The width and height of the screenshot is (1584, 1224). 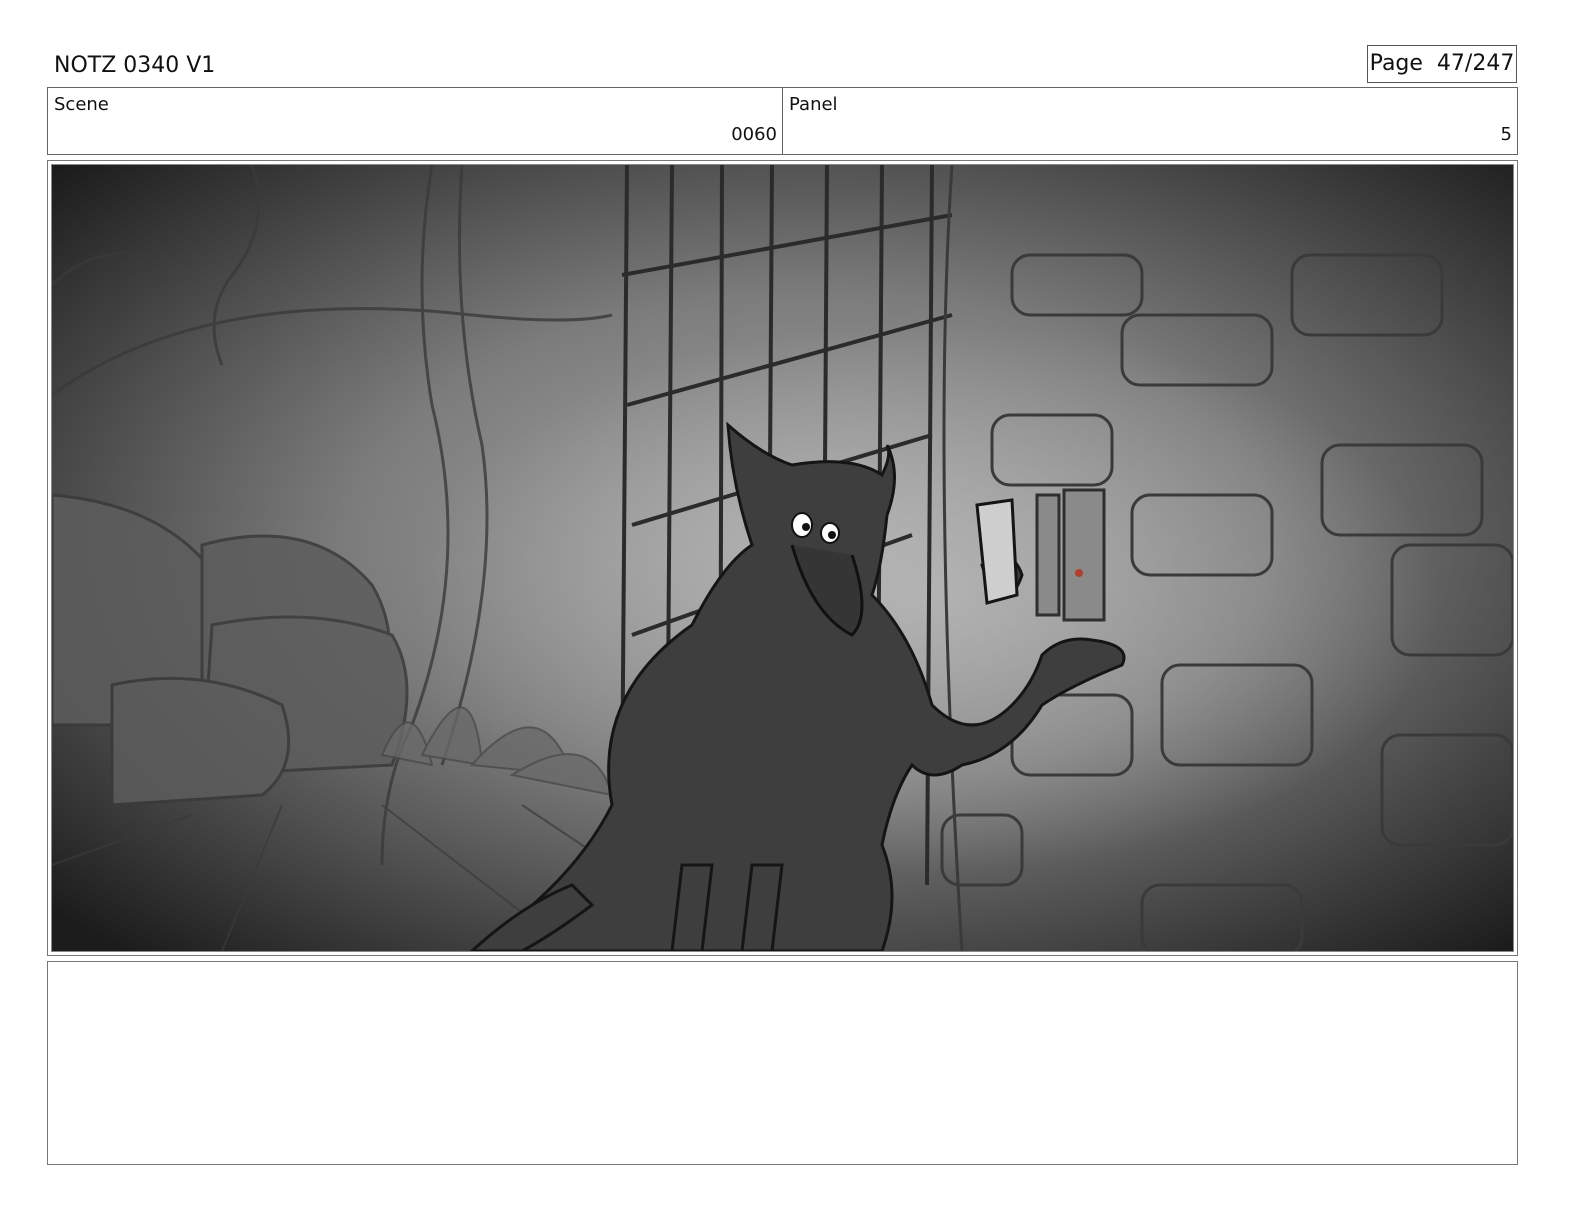 I want to click on panel-cell: Panel 5, so click(x=1149, y=121).